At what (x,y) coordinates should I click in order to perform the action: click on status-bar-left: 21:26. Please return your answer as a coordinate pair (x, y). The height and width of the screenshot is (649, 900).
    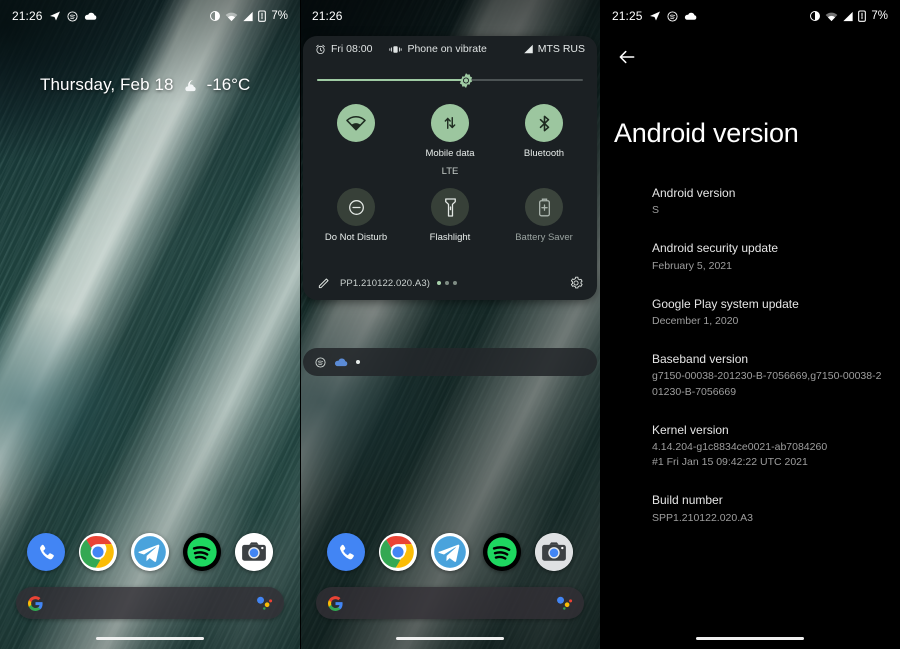
    Looking at the image, I should click on (54, 16).